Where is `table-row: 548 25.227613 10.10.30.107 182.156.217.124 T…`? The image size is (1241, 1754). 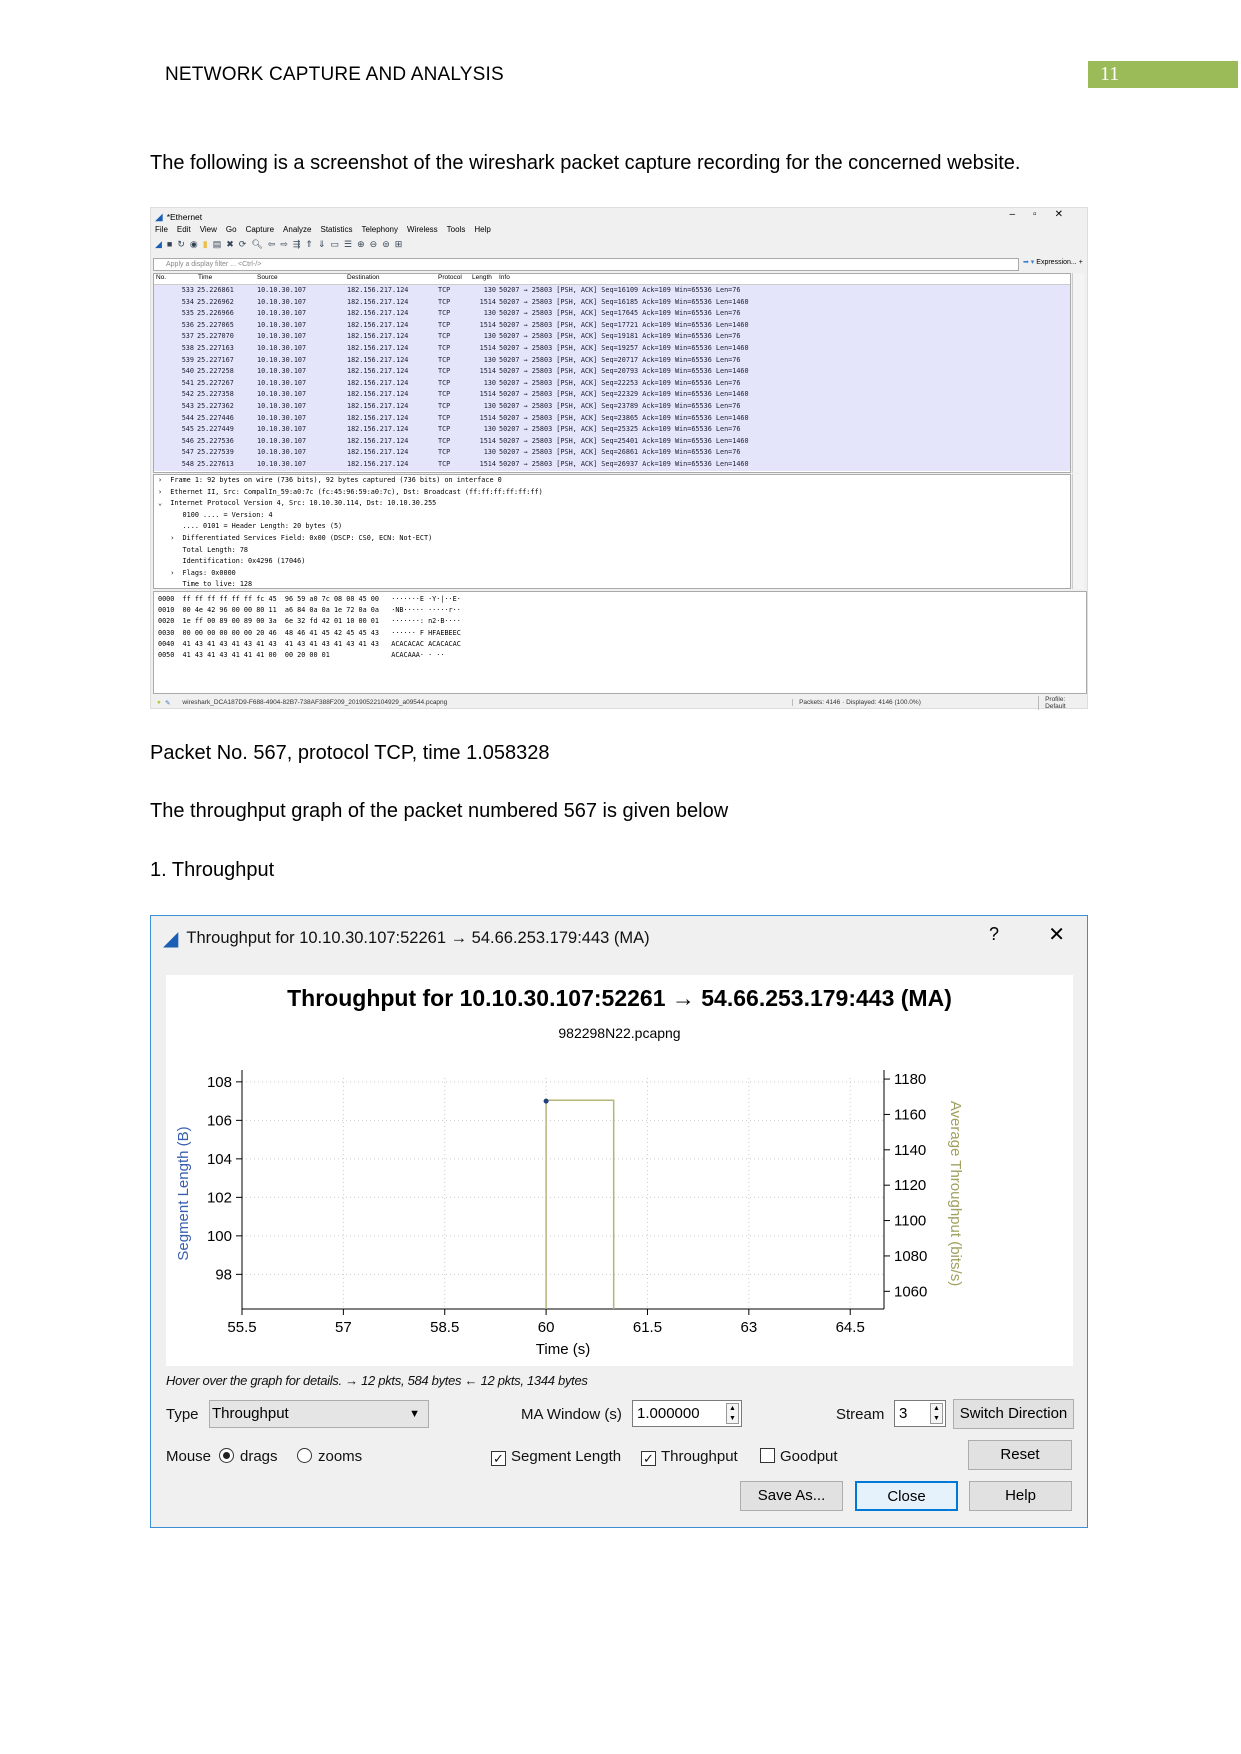
table-row: 548 25.227613 10.10.30.107 182.156.217.124 T… is located at coordinates (612, 464).